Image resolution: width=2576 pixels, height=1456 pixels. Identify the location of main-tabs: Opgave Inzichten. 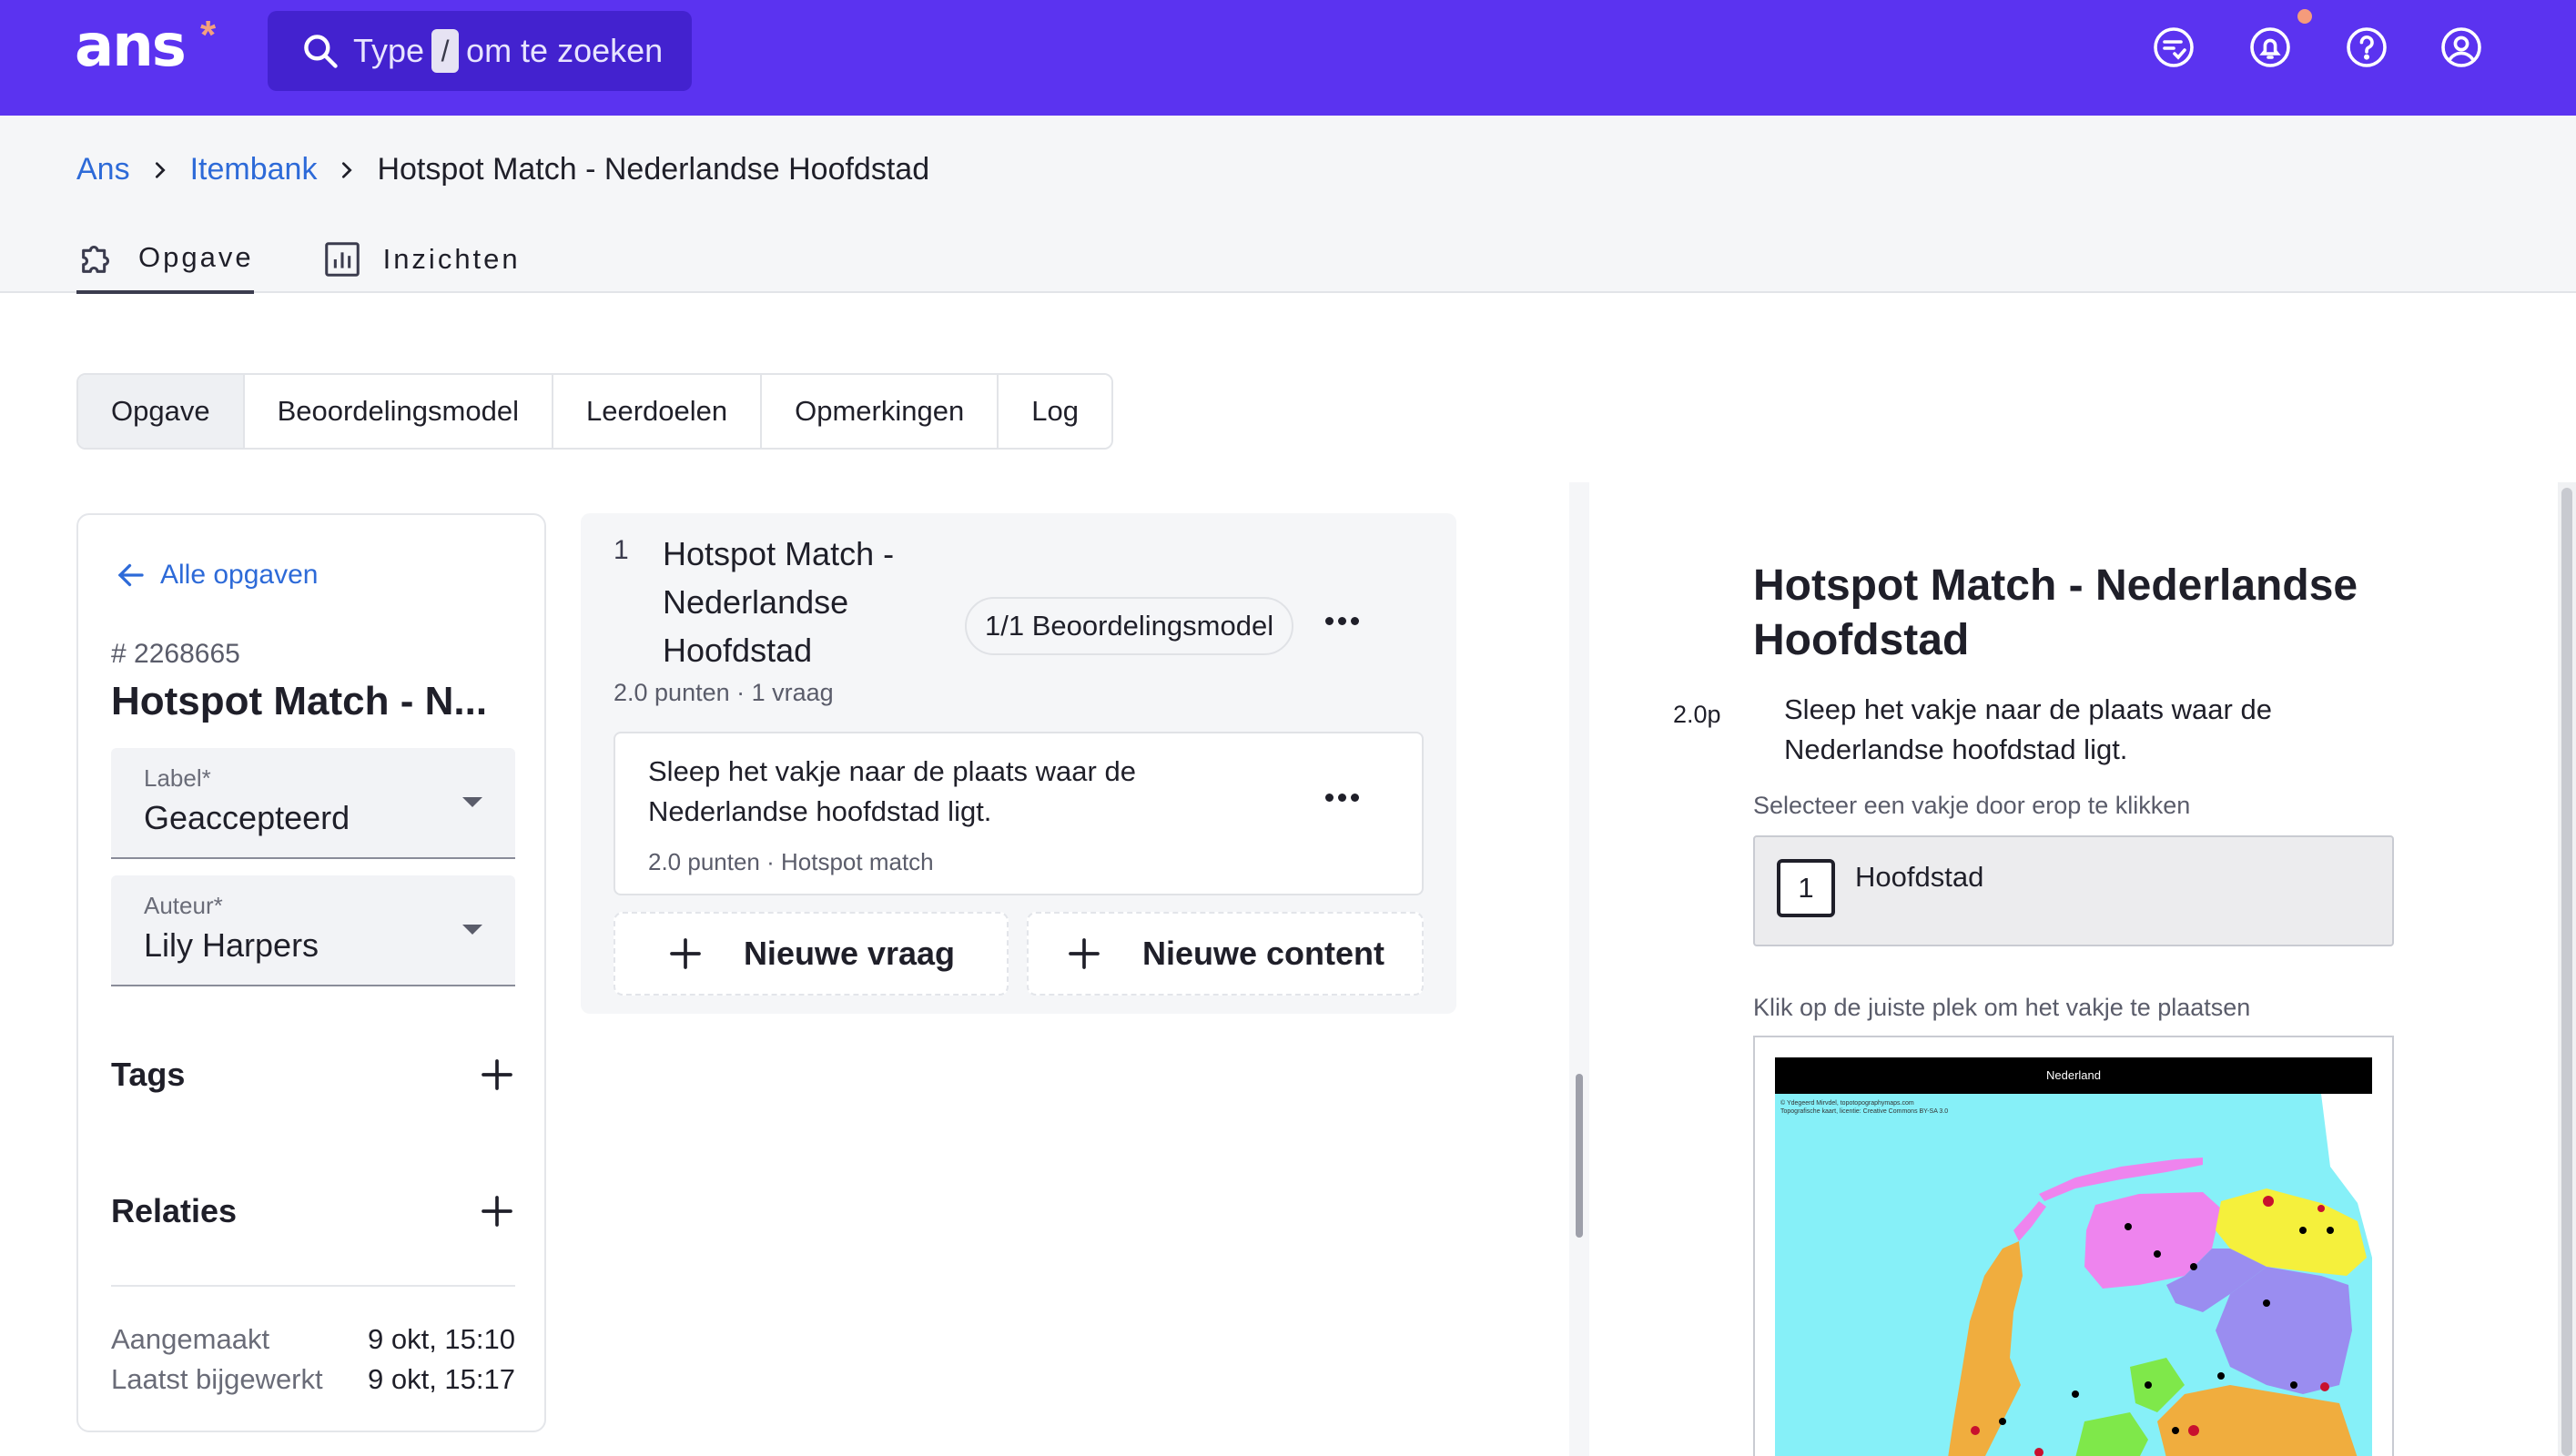
(332, 260).